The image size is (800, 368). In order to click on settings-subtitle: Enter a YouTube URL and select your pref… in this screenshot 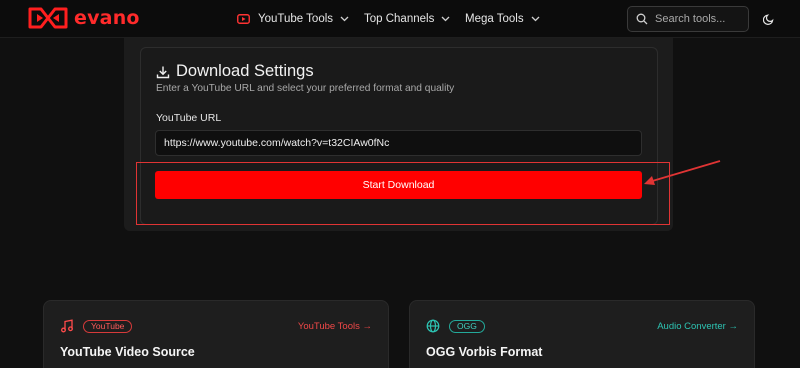, I will do `click(305, 88)`.